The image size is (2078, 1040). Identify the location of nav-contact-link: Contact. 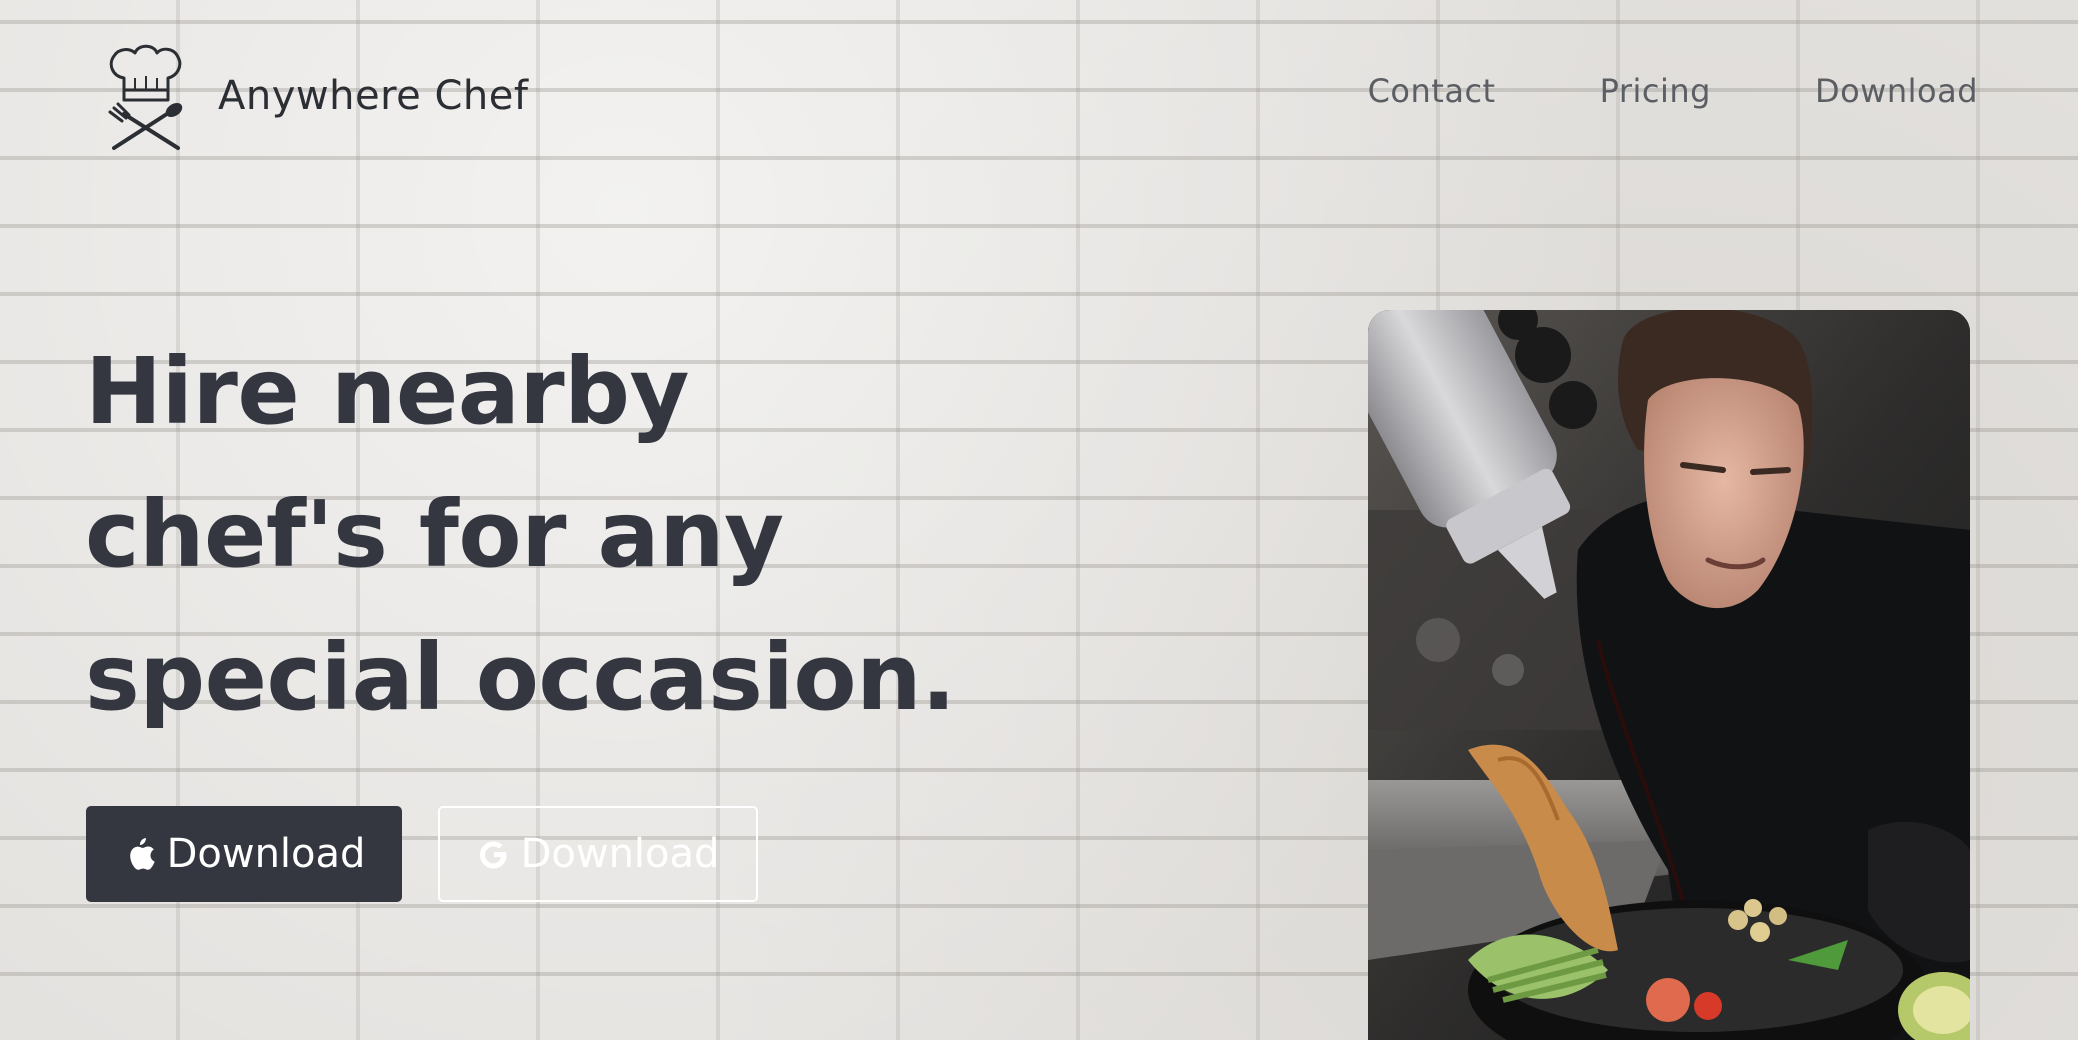
(1432, 91).